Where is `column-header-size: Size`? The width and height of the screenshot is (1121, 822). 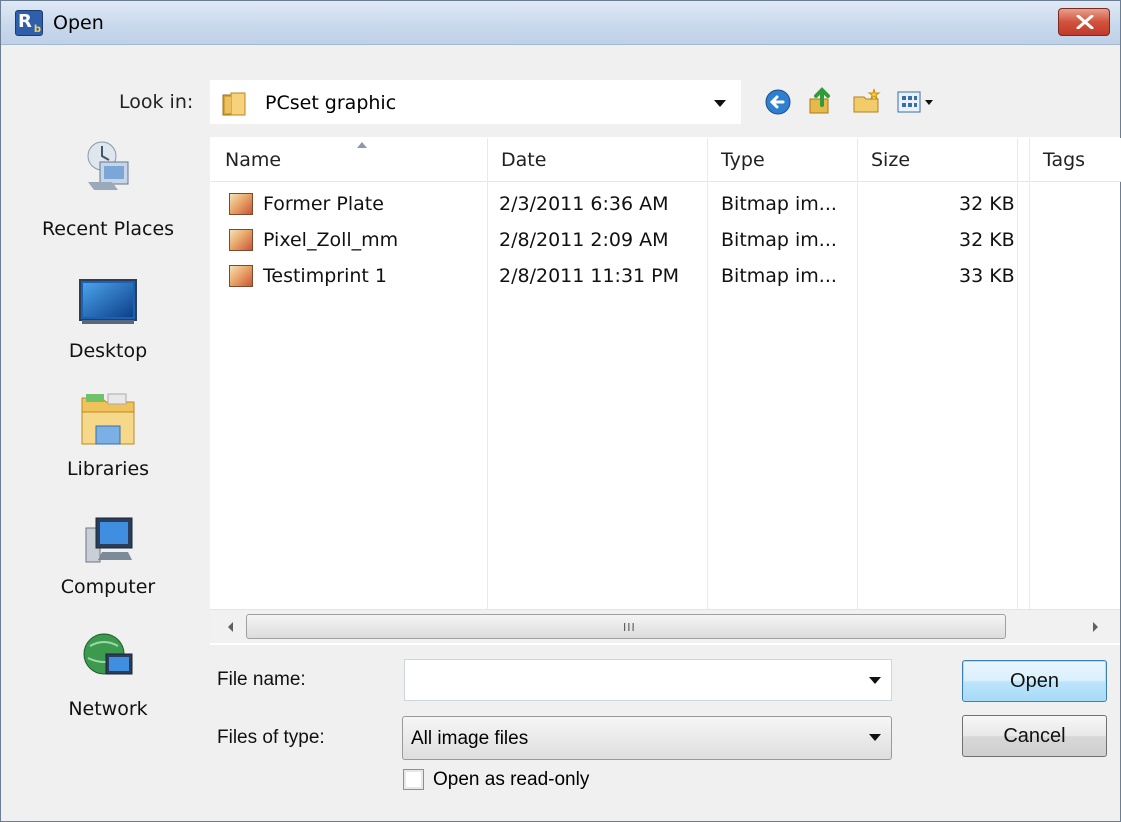 column-header-size: Size is located at coordinates (937, 160).